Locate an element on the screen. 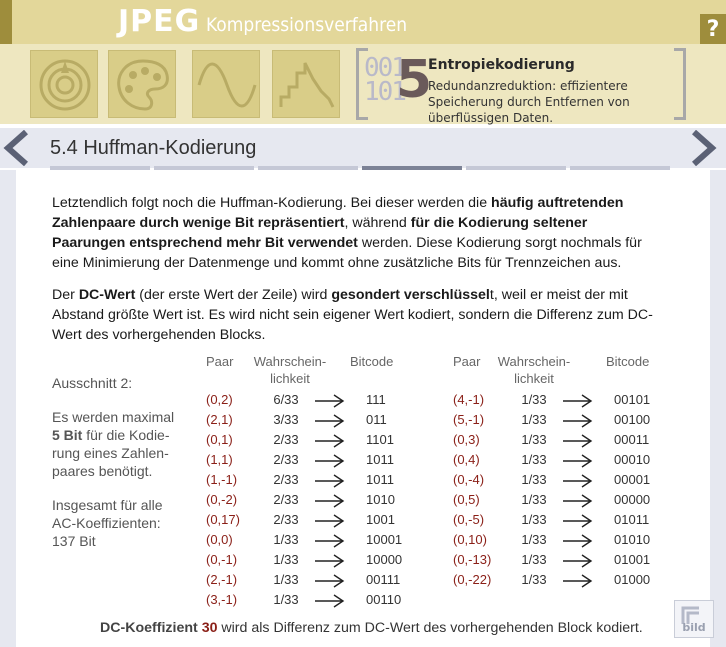 The width and height of the screenshot is (726, 647). table-row: (1,-1) 2/33 1011 is located at coordinates (316, 482).